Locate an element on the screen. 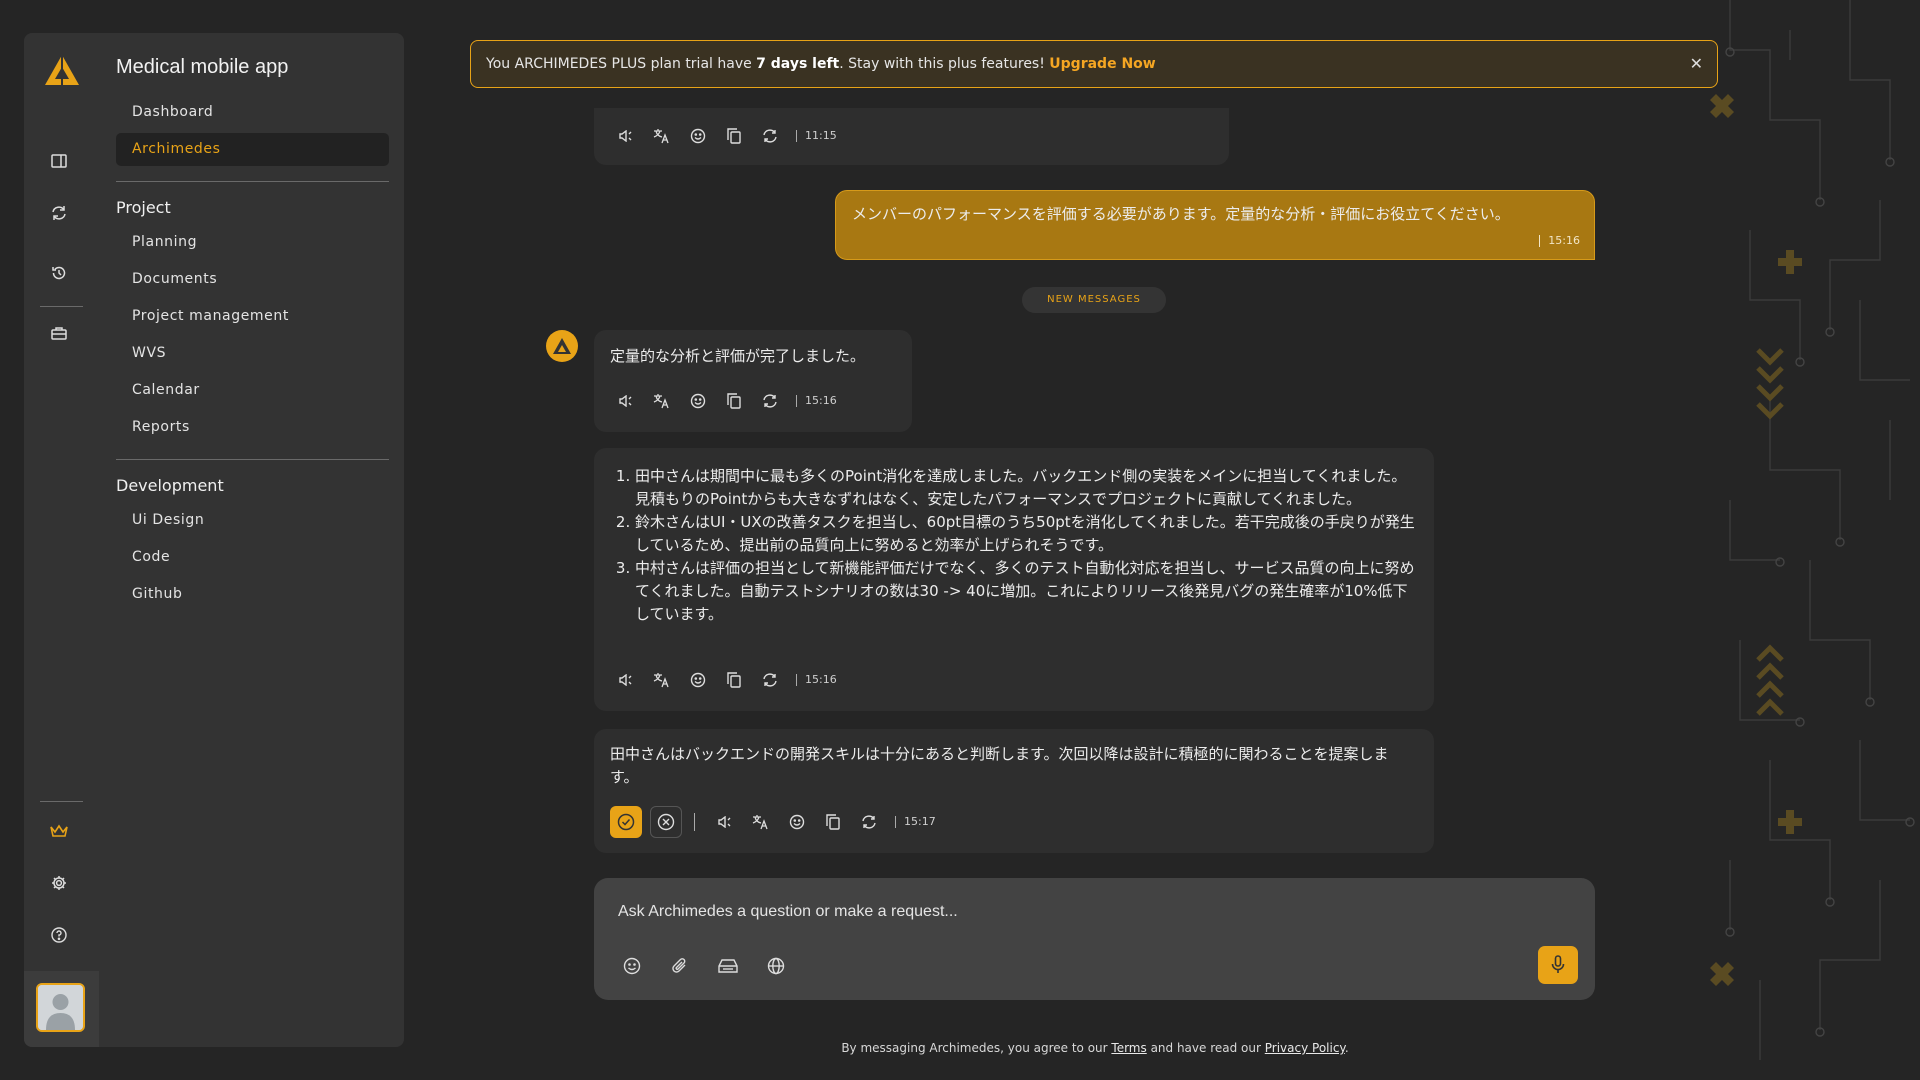  nav-item-ui-design: Ui Design is located at coordinates (252, 520).